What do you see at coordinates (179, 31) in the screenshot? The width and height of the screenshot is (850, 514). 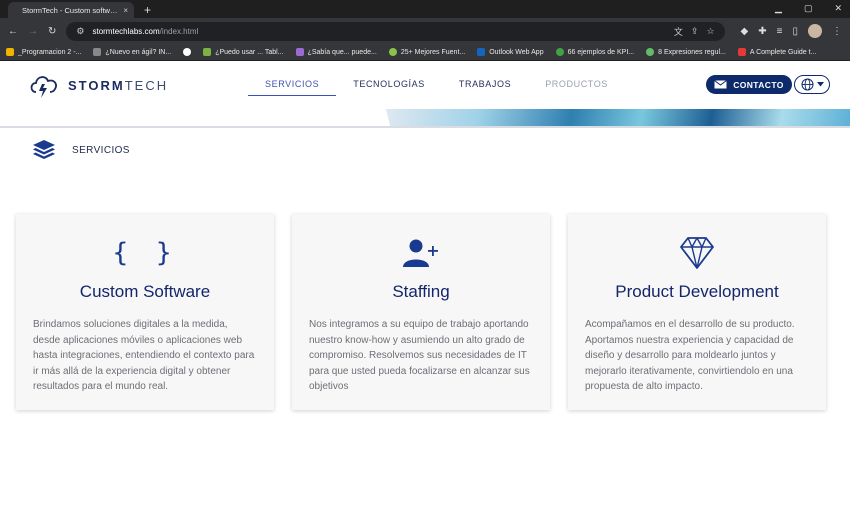 I see `url-path: /index.html` at bounding box center [179, 31].